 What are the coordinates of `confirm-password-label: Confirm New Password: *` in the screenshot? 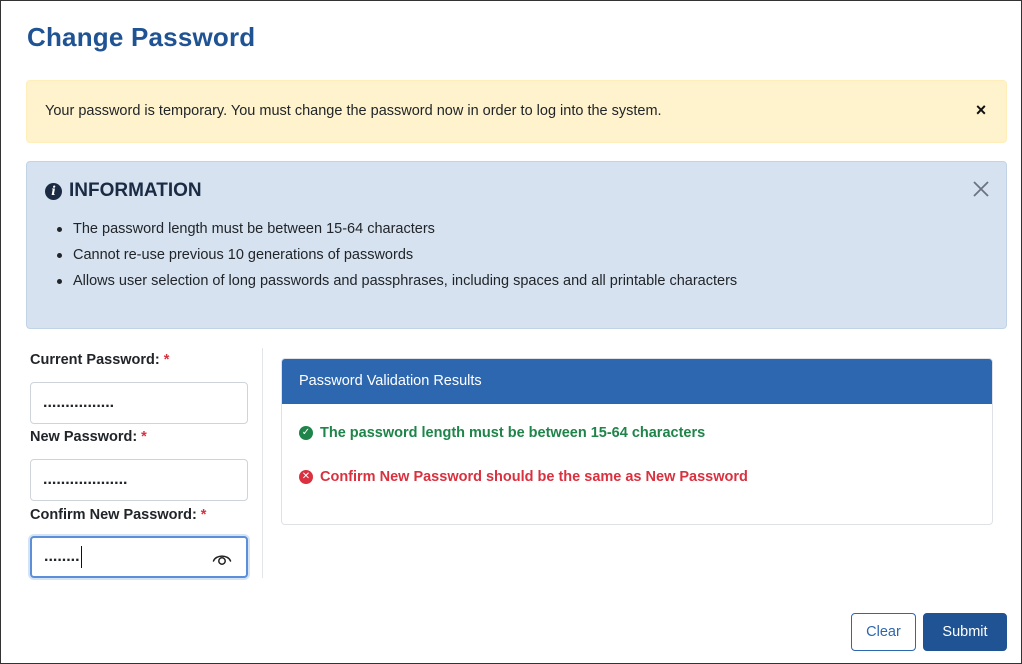 It's located at (118, 515).